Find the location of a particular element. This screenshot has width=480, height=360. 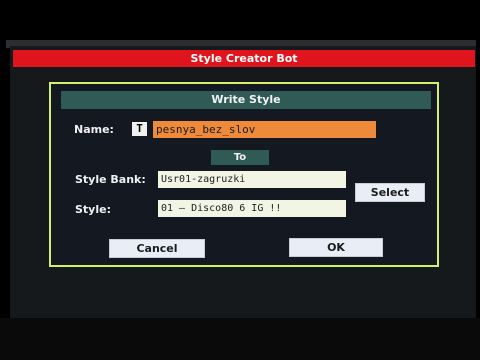

style-bank-field: Usr01-zagruzki is located at coordinates (252, 179).